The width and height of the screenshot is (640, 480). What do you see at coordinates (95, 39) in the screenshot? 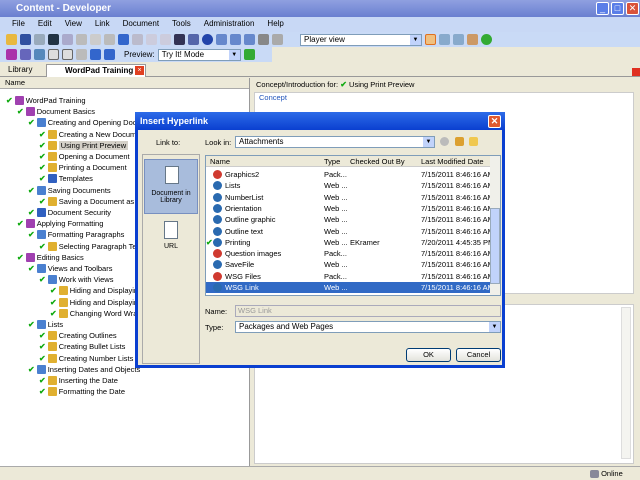
I see `delete-icon` at bounding box center [95, 39].